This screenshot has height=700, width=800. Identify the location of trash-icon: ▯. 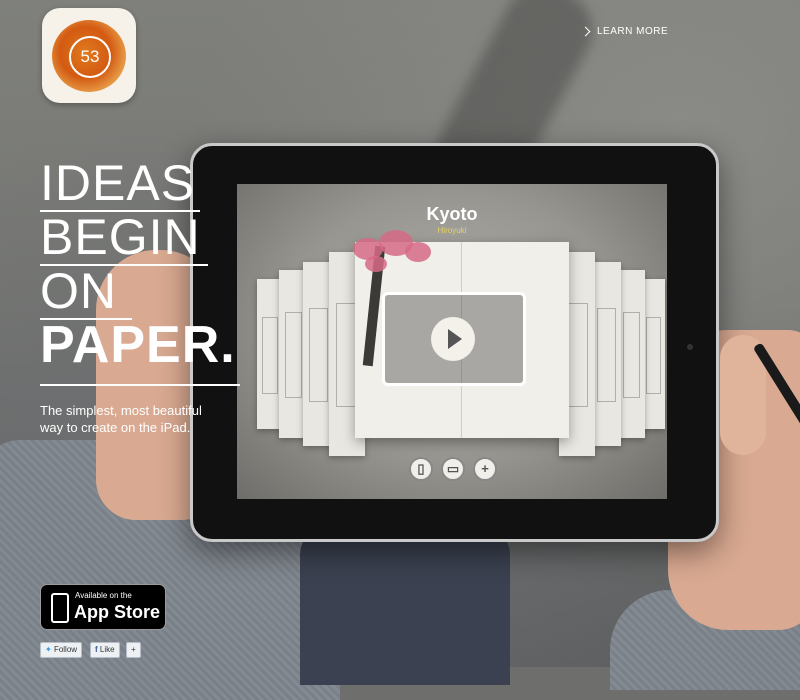
(421, 469).